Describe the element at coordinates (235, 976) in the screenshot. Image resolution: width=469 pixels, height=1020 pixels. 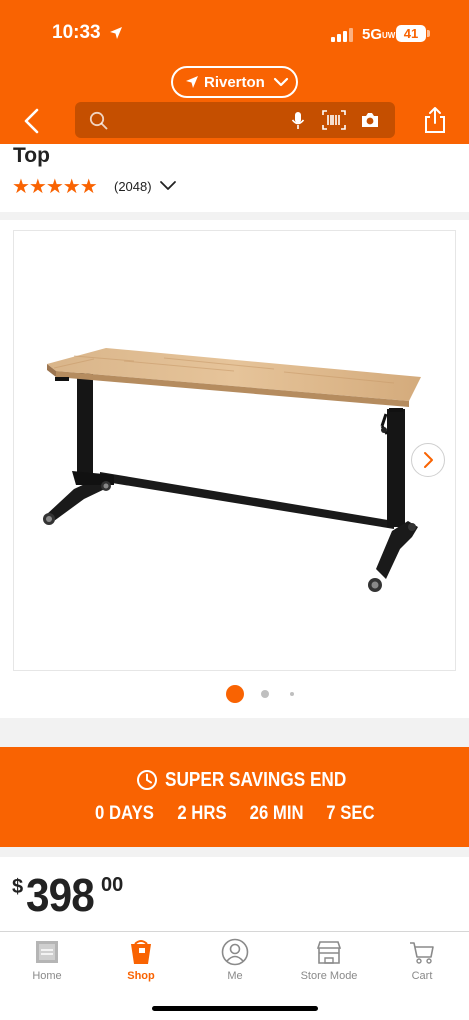
I see `tab-label: Me` at that location.